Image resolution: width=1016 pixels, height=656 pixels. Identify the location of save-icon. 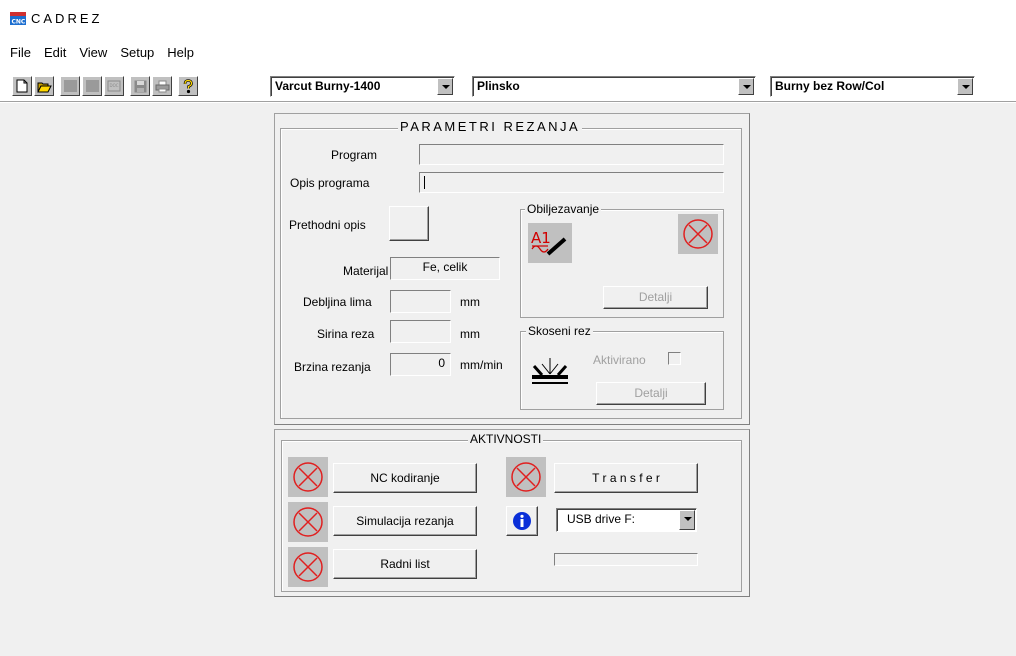
(140, 86).